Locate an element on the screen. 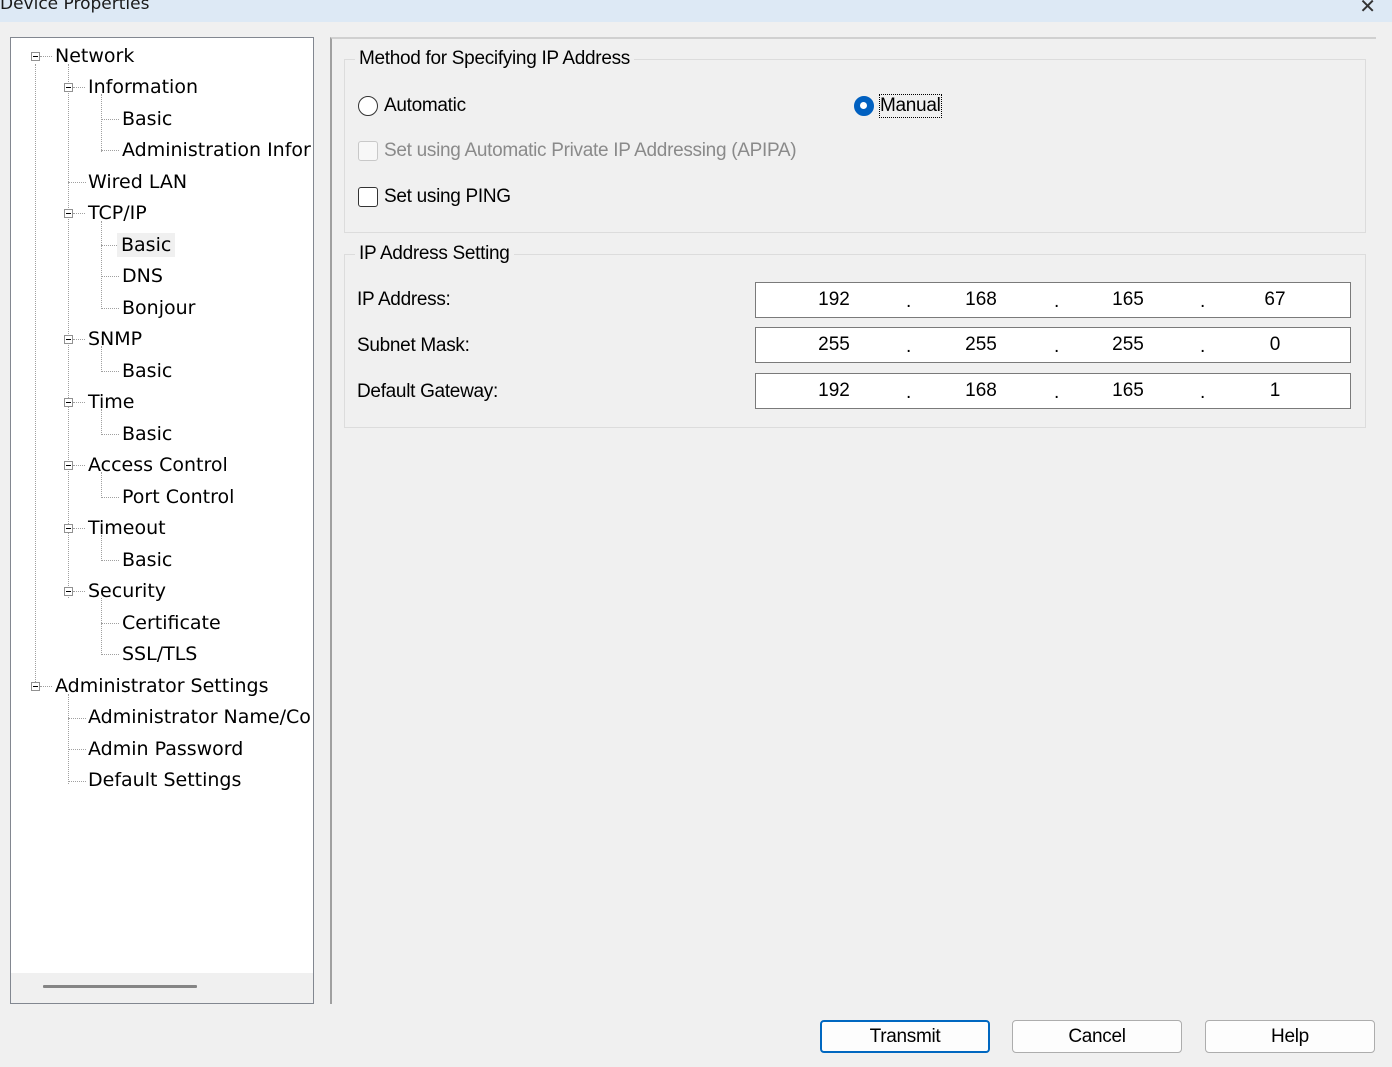 This screenshot has width=1392, height=1067. gateway-octet-2: 168 is located at coordinates (981, 391).